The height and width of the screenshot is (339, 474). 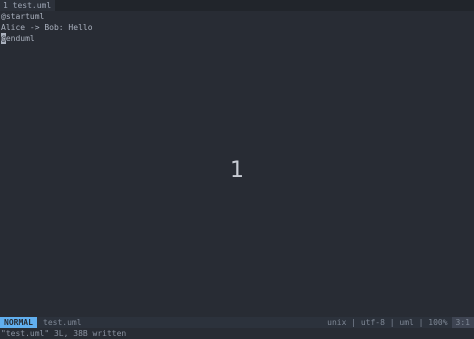 I want to click on buffer-line-1: @startuml, so click(x=23, y=16).